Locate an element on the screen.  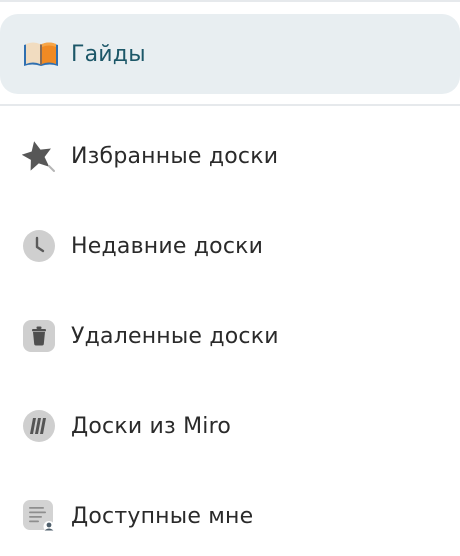
menu-item-label: Удаленные доски is located at coordinates (175, 336).